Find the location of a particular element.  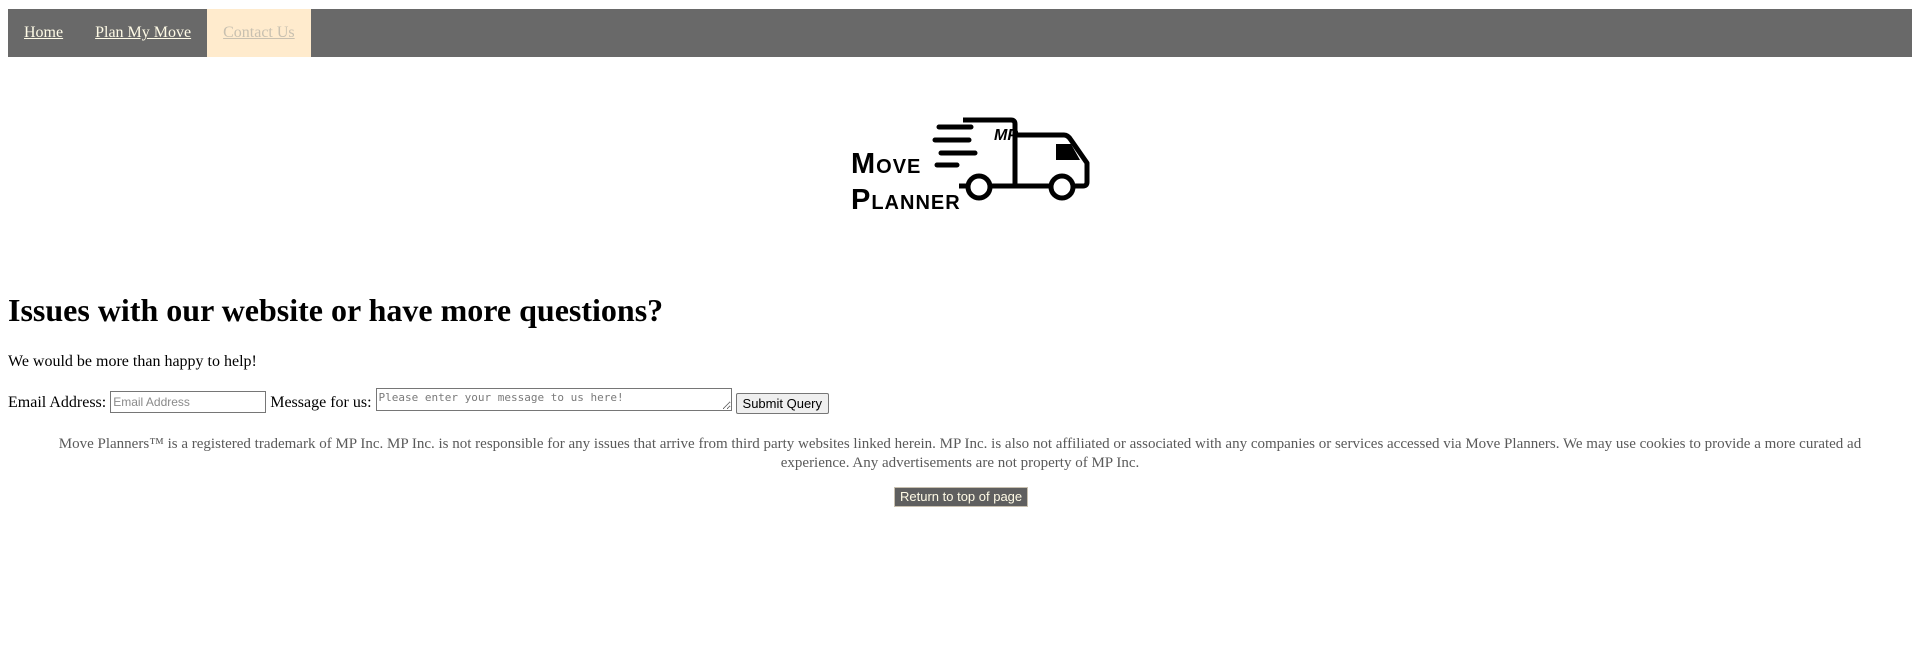

message-label: Message for us: is located at coordinates (321, 402).